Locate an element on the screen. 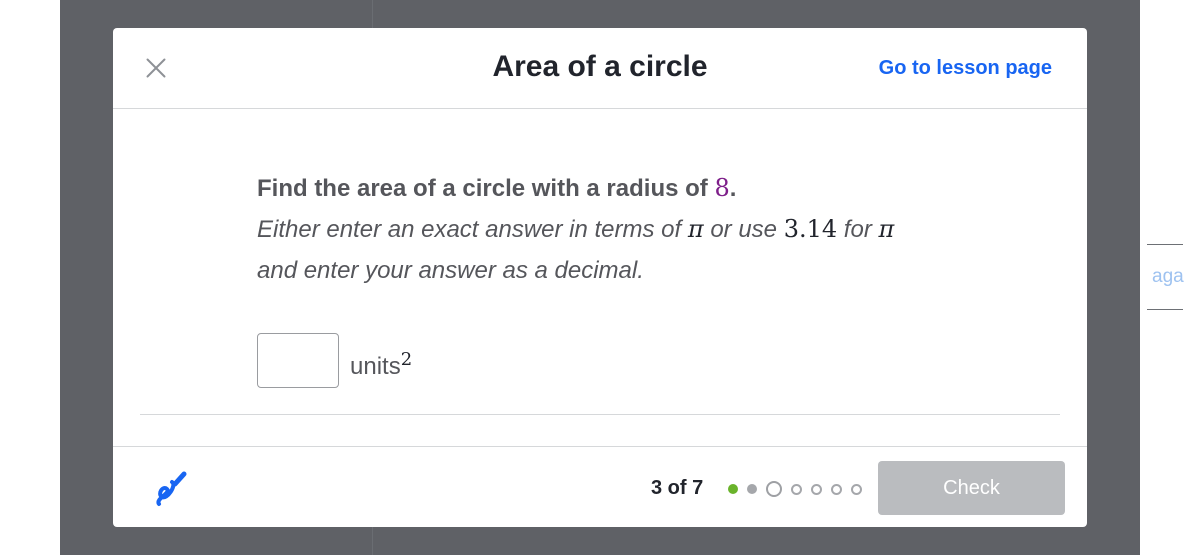 The width and height of the screenshot is (1200, 555). units-label: units2 is located at coordinates (381, 365).